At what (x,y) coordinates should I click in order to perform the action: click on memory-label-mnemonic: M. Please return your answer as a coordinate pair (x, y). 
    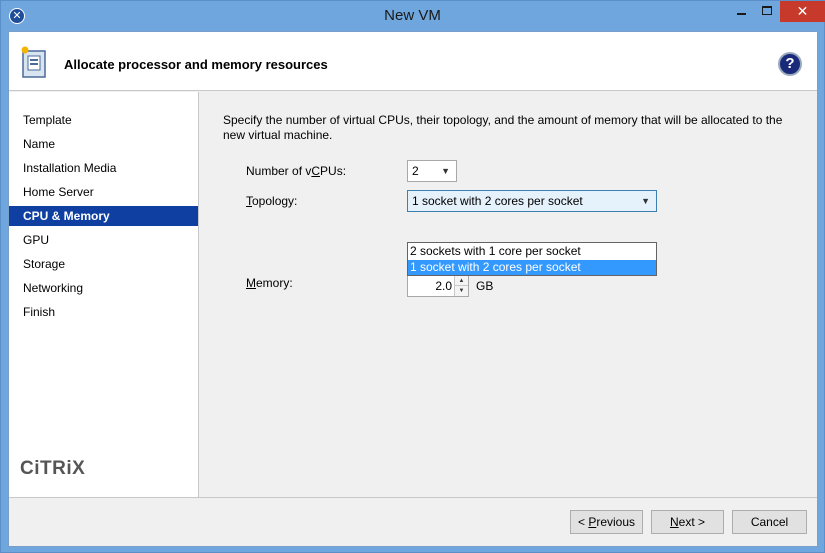
    Looking at the image, I should click on (251, 283).